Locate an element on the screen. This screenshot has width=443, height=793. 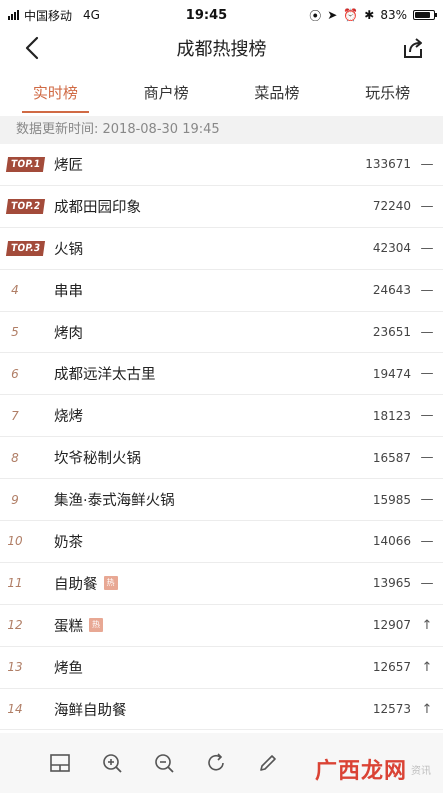
rank-number: 6 is located at coordinates (15, 373).